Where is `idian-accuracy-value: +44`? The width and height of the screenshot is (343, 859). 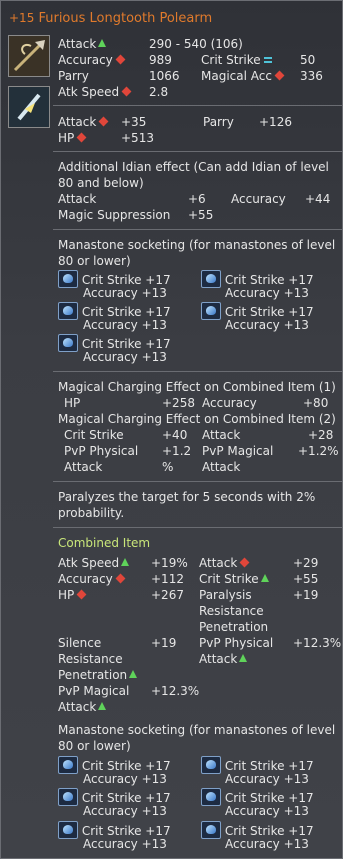
idian-accuracy-value: +44 is located at coordinates (318, 199).